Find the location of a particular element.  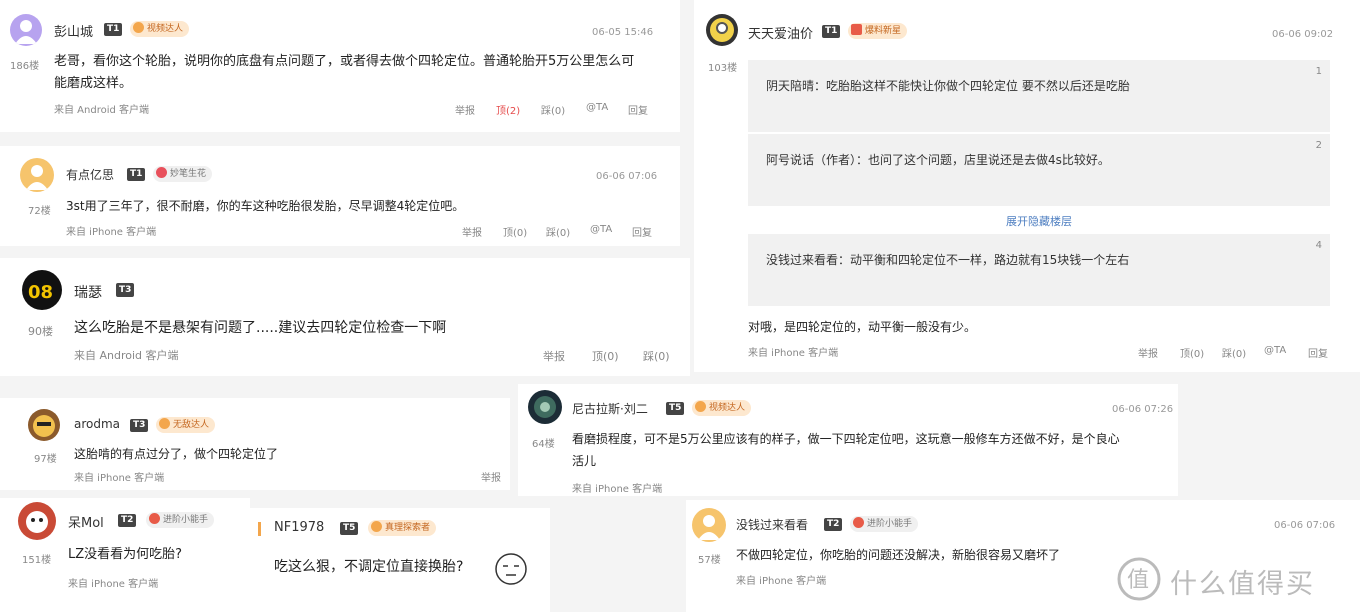

medal-icon is located at coordinates (154, 518).